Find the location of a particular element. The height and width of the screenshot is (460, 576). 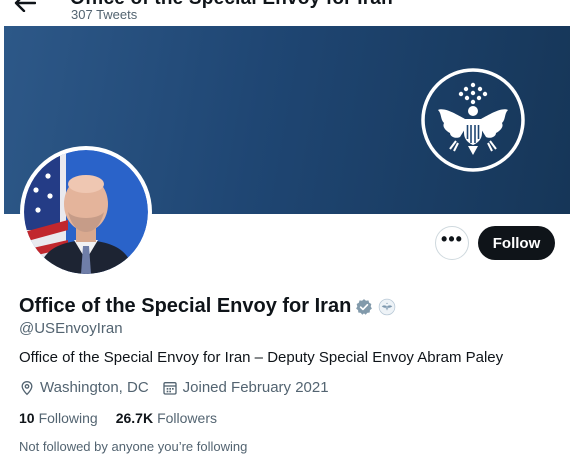

tweet-count: 307 Tweets is located at coordinates (104, 14).